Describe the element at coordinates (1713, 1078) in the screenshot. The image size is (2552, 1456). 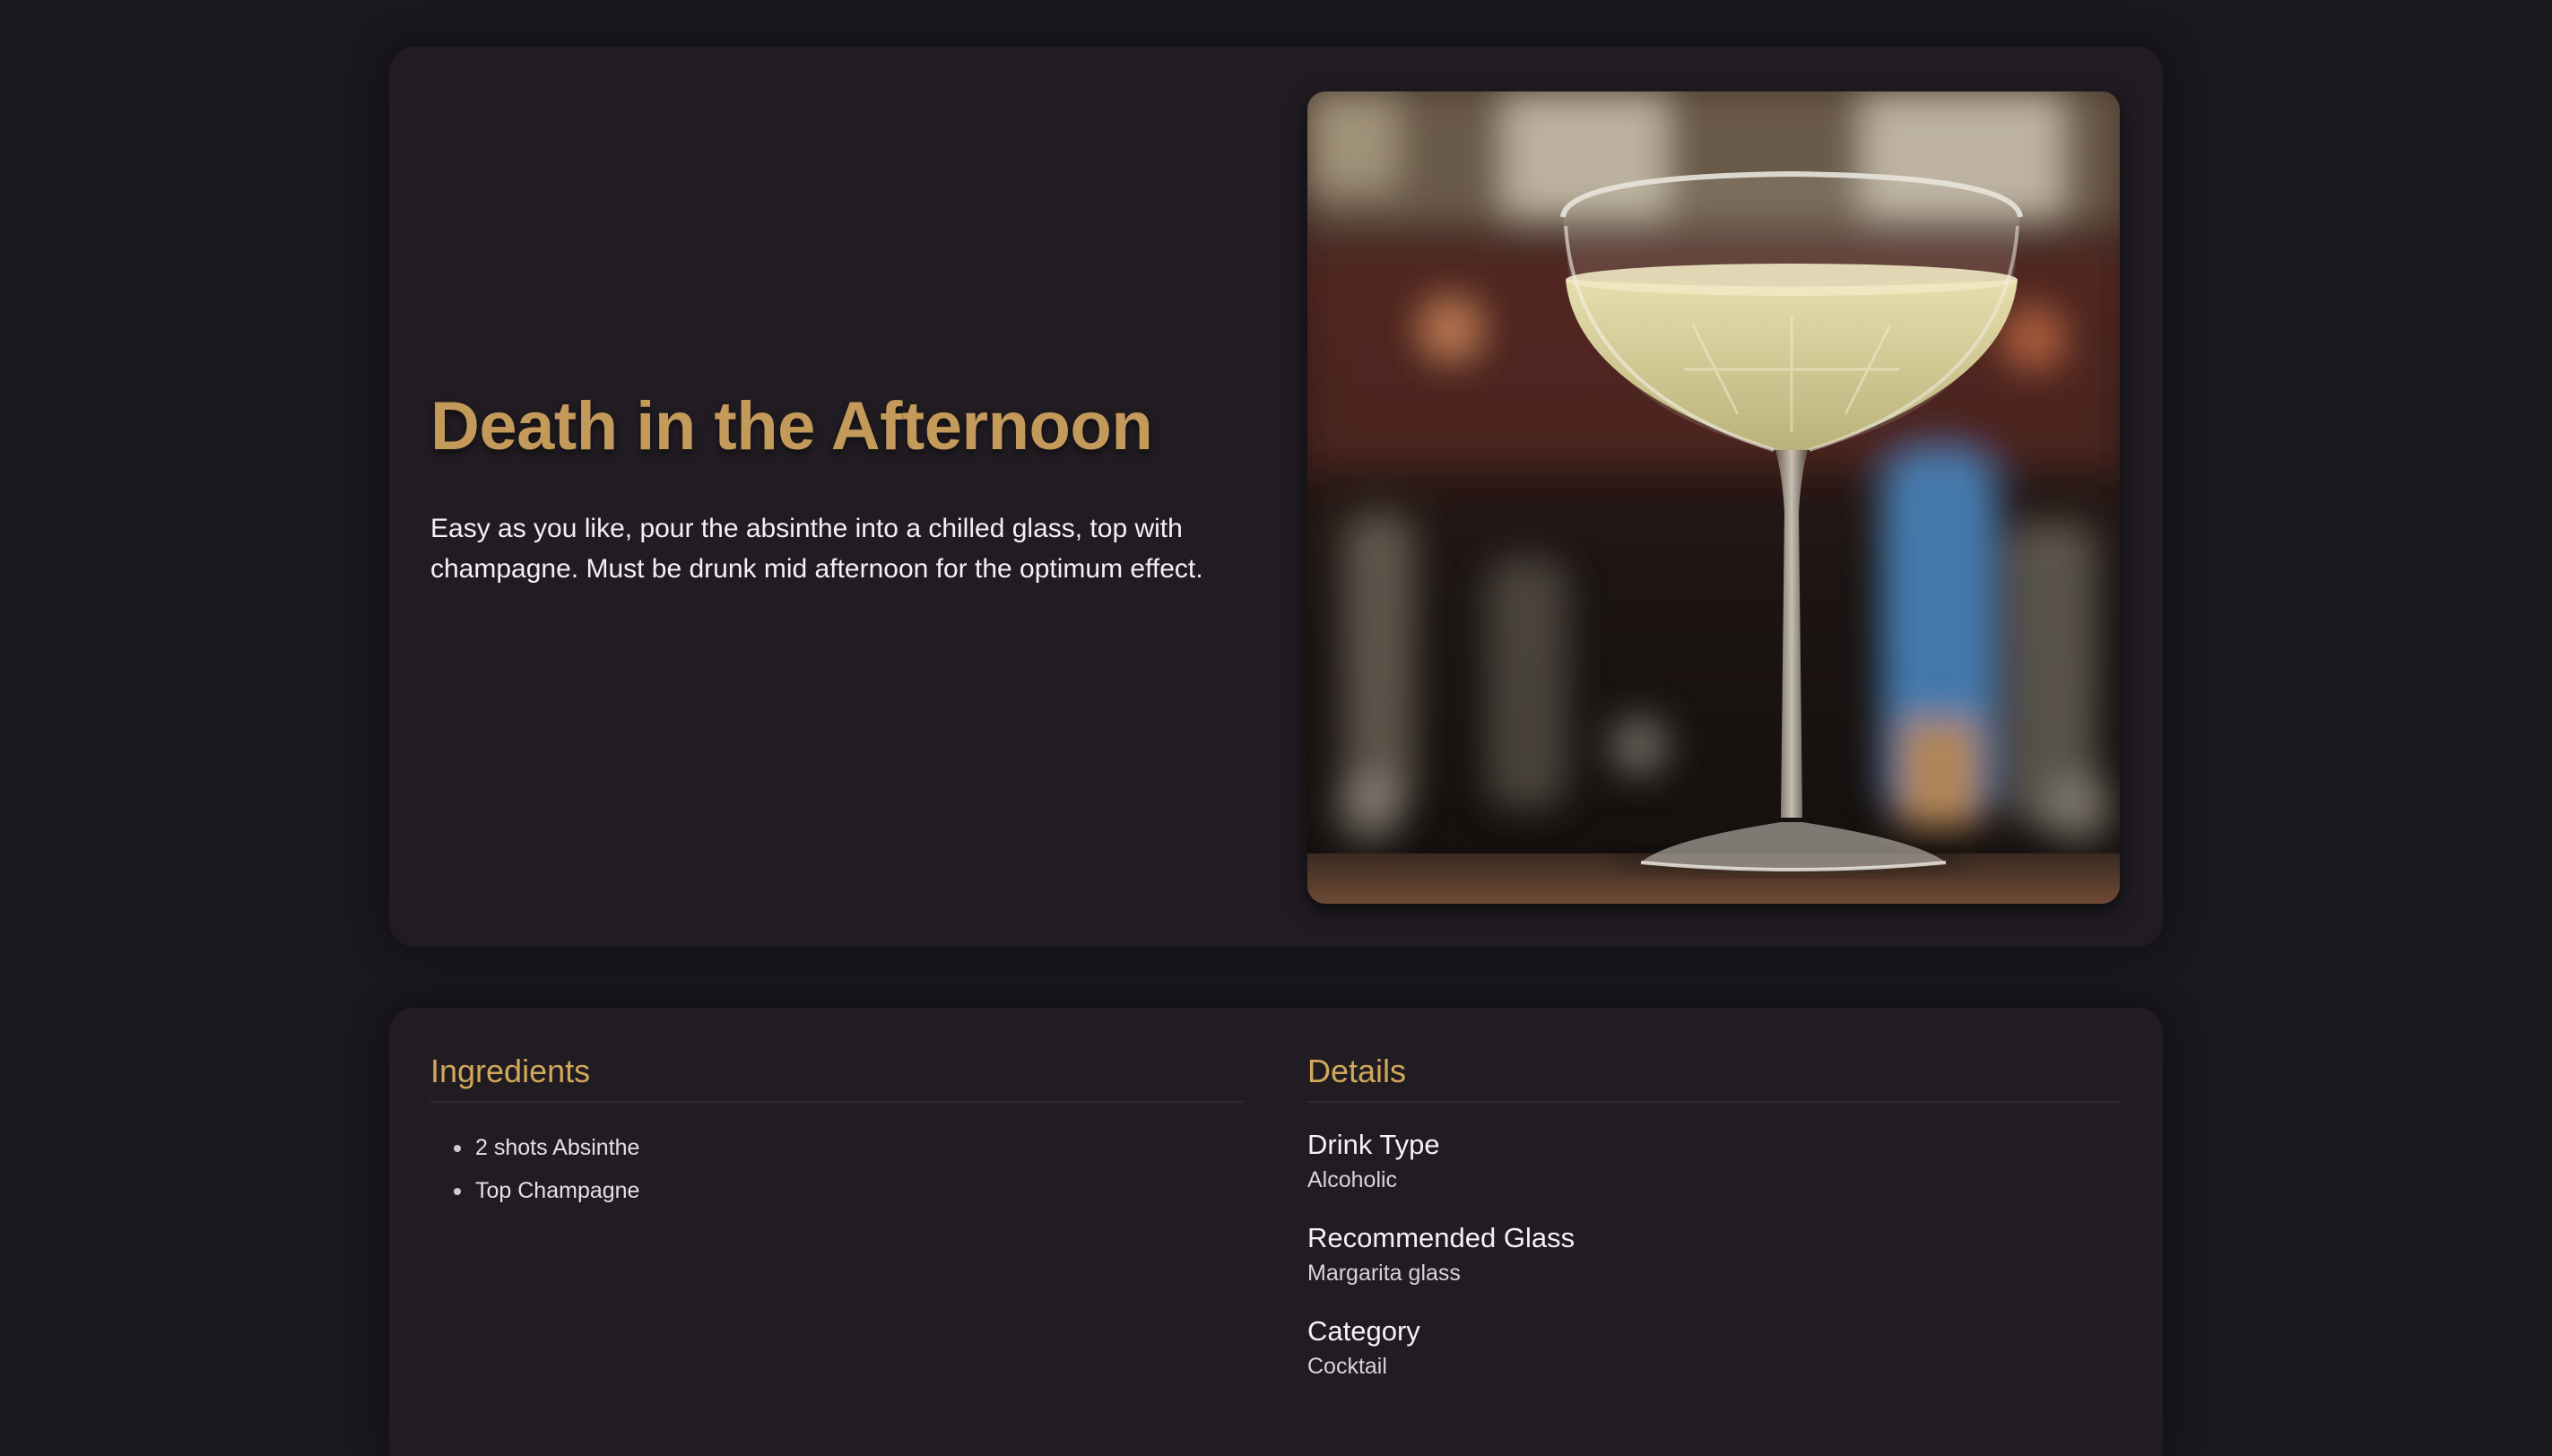
I see `details-heading: Details` at that location.